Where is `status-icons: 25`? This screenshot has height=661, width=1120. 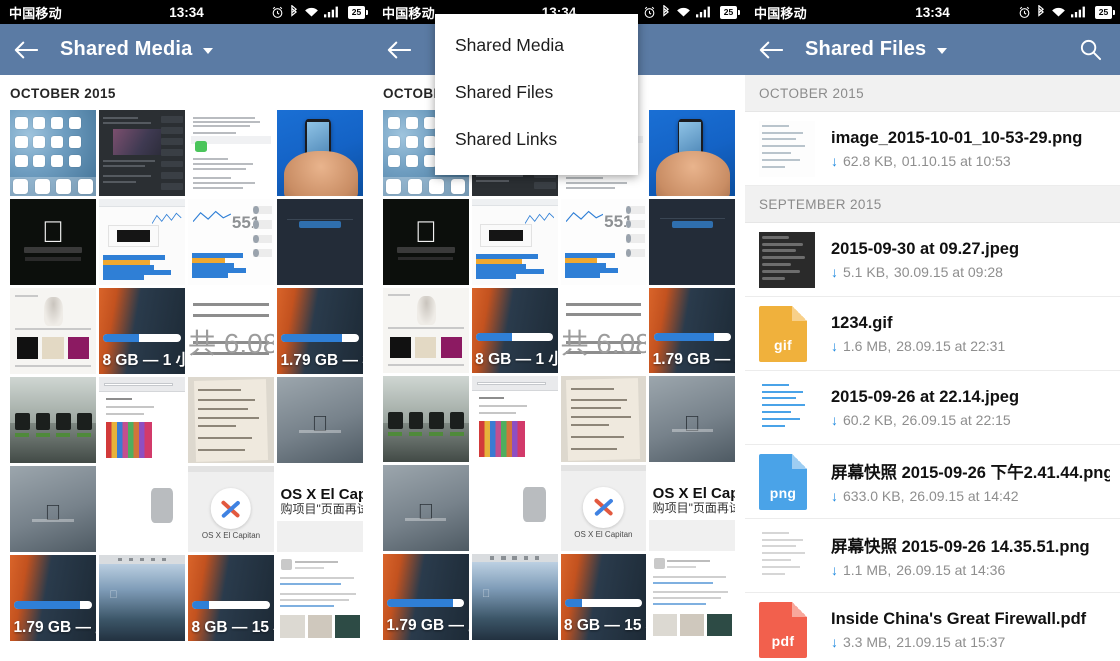 status-icons: 25 is located at coordinates (1066, 12).